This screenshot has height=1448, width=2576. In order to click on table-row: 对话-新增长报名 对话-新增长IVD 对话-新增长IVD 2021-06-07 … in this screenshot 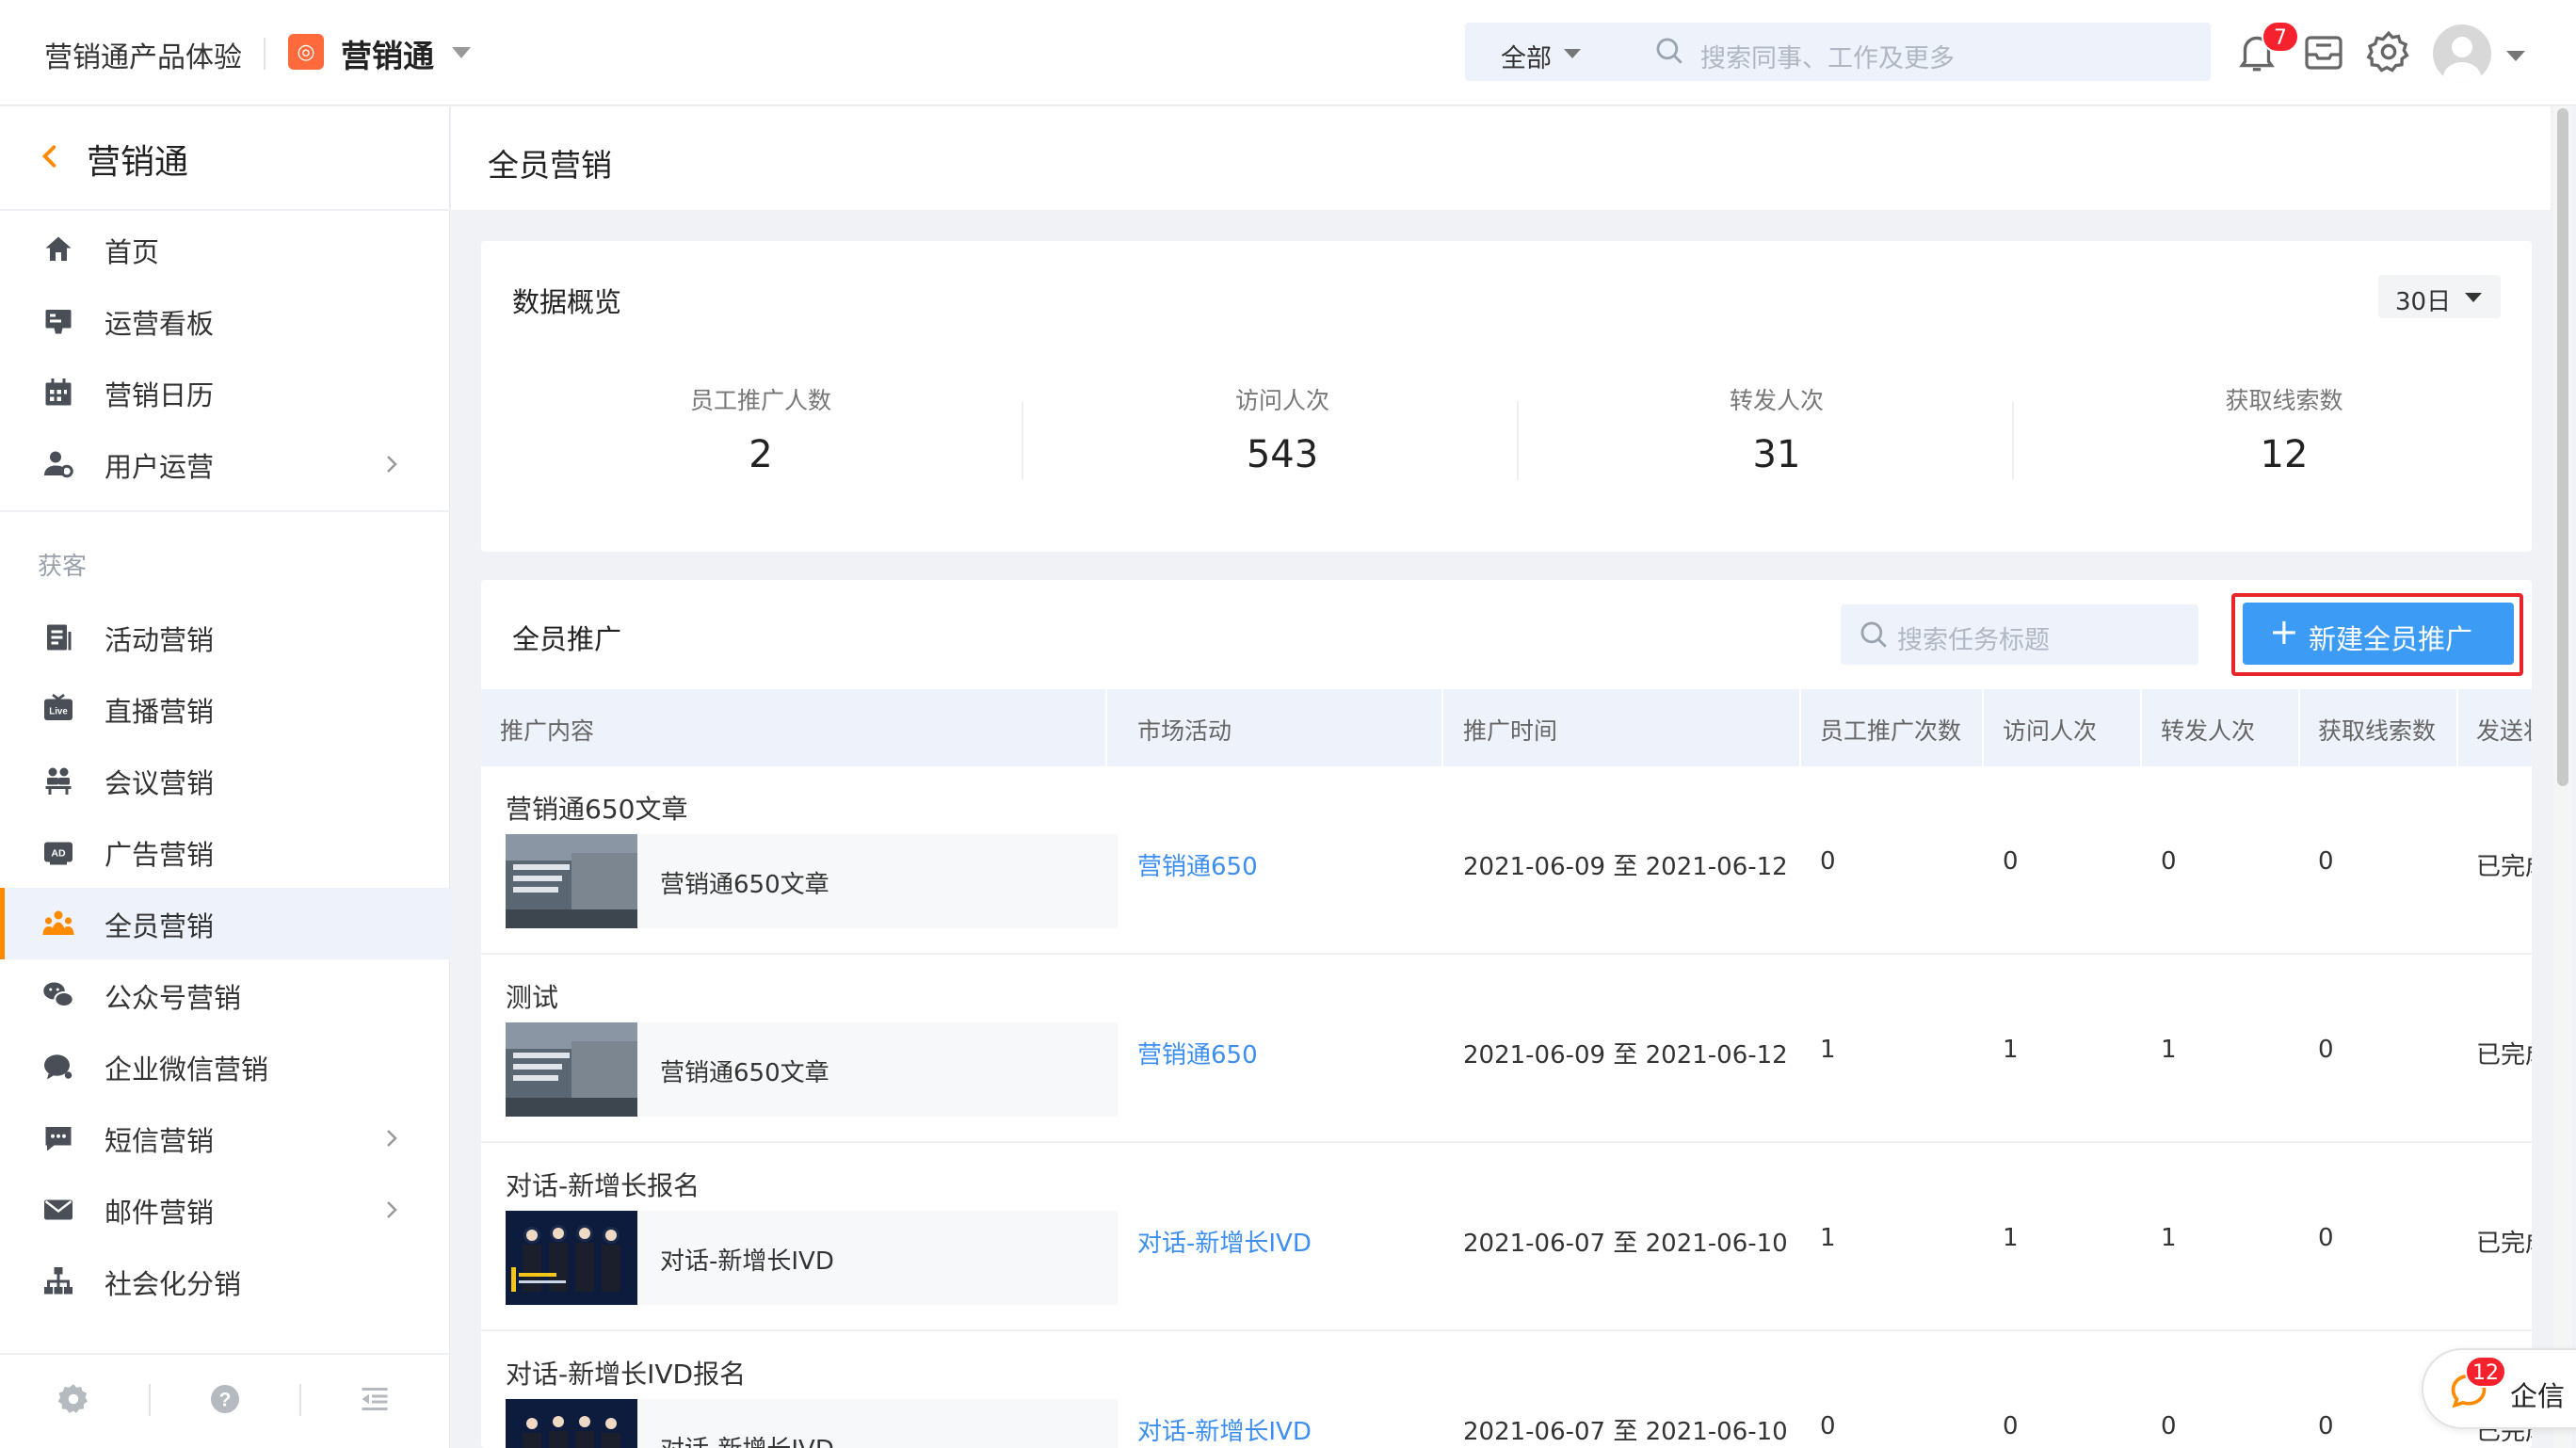, I will do `click(1506, 1237)`.